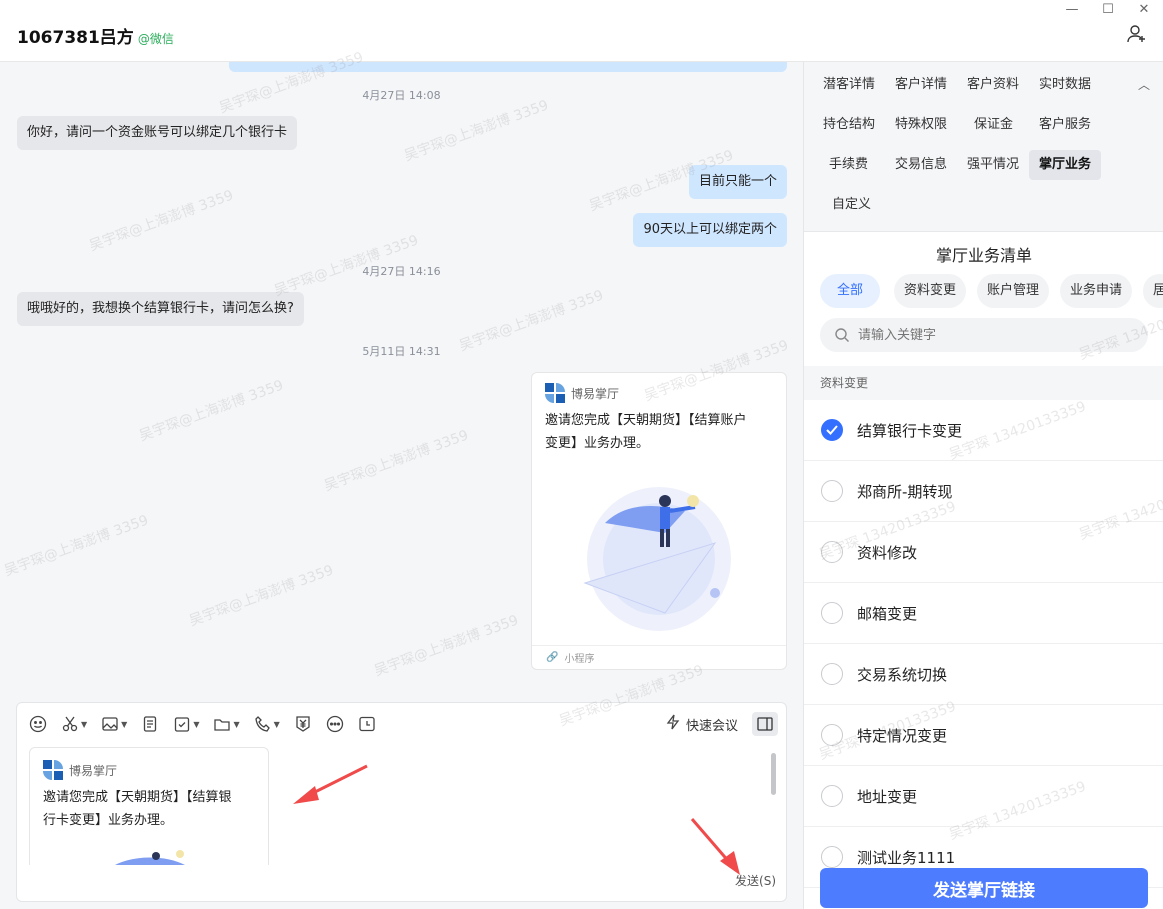  Describe the element at coordinates (921, 125) in the screenshot. I see `tab-special-permissions: 特殊权限` at that location.